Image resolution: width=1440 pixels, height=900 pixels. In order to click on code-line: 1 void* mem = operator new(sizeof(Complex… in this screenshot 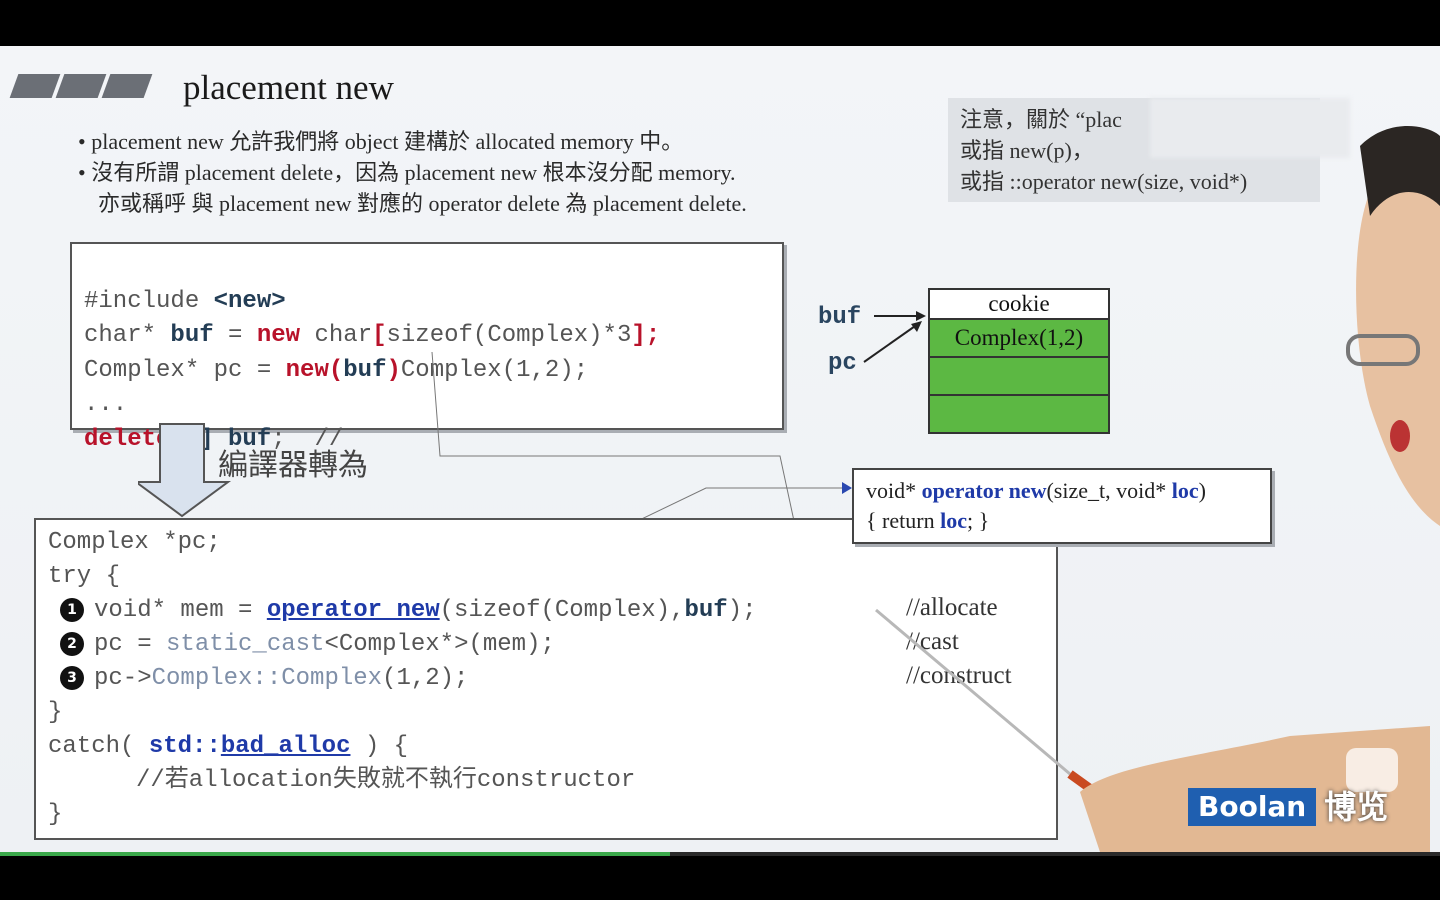, I will do `click(408, 611)`.